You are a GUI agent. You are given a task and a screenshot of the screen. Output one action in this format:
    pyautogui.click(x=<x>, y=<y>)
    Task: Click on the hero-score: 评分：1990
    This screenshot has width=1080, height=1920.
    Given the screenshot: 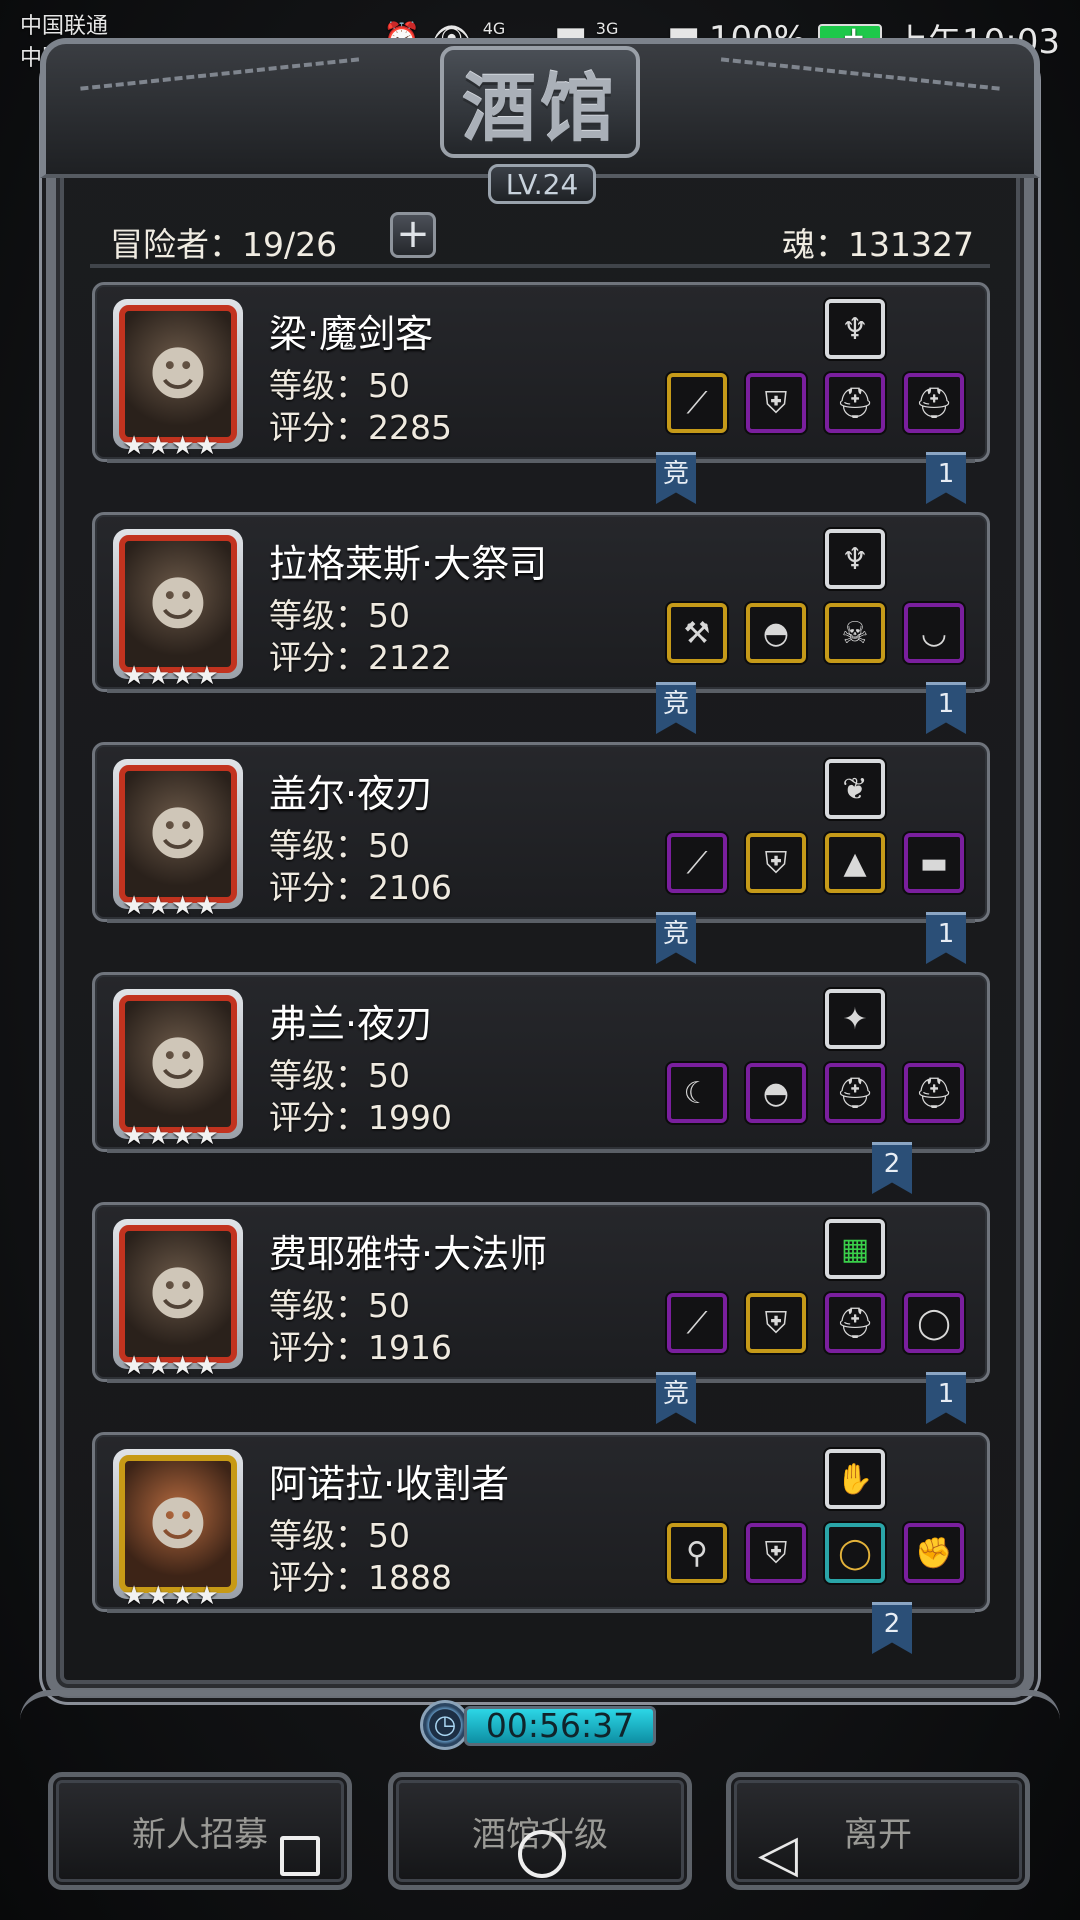 What is the action you would take?
    pyautogui.click(x=360, y=1117)
    